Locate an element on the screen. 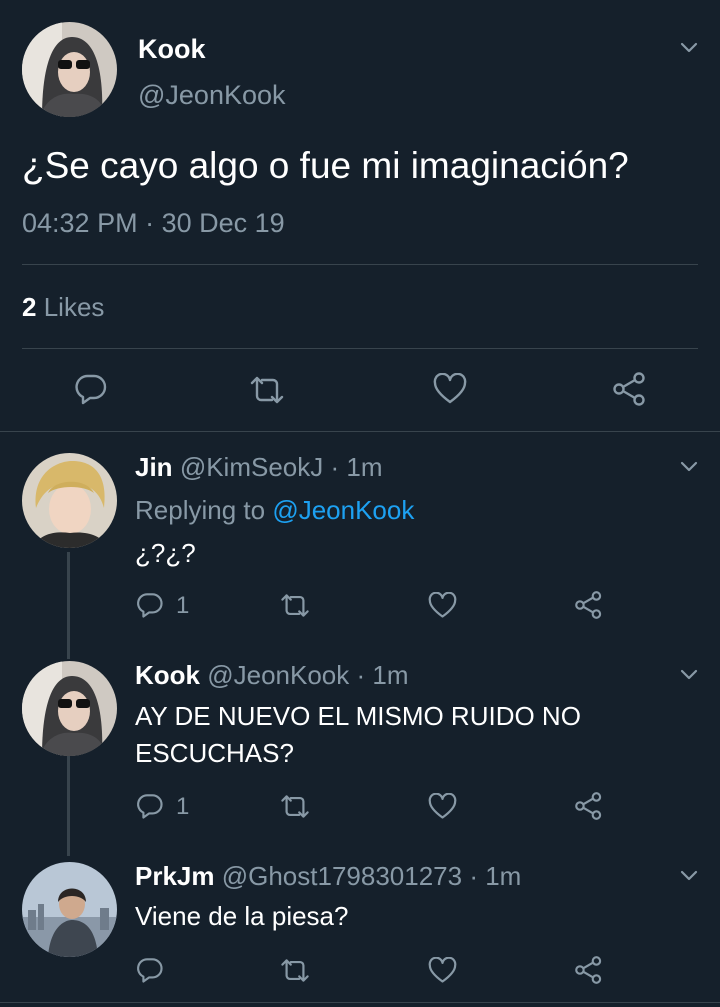  author-handle: @JeonKook is located at coordinates (212, 95).